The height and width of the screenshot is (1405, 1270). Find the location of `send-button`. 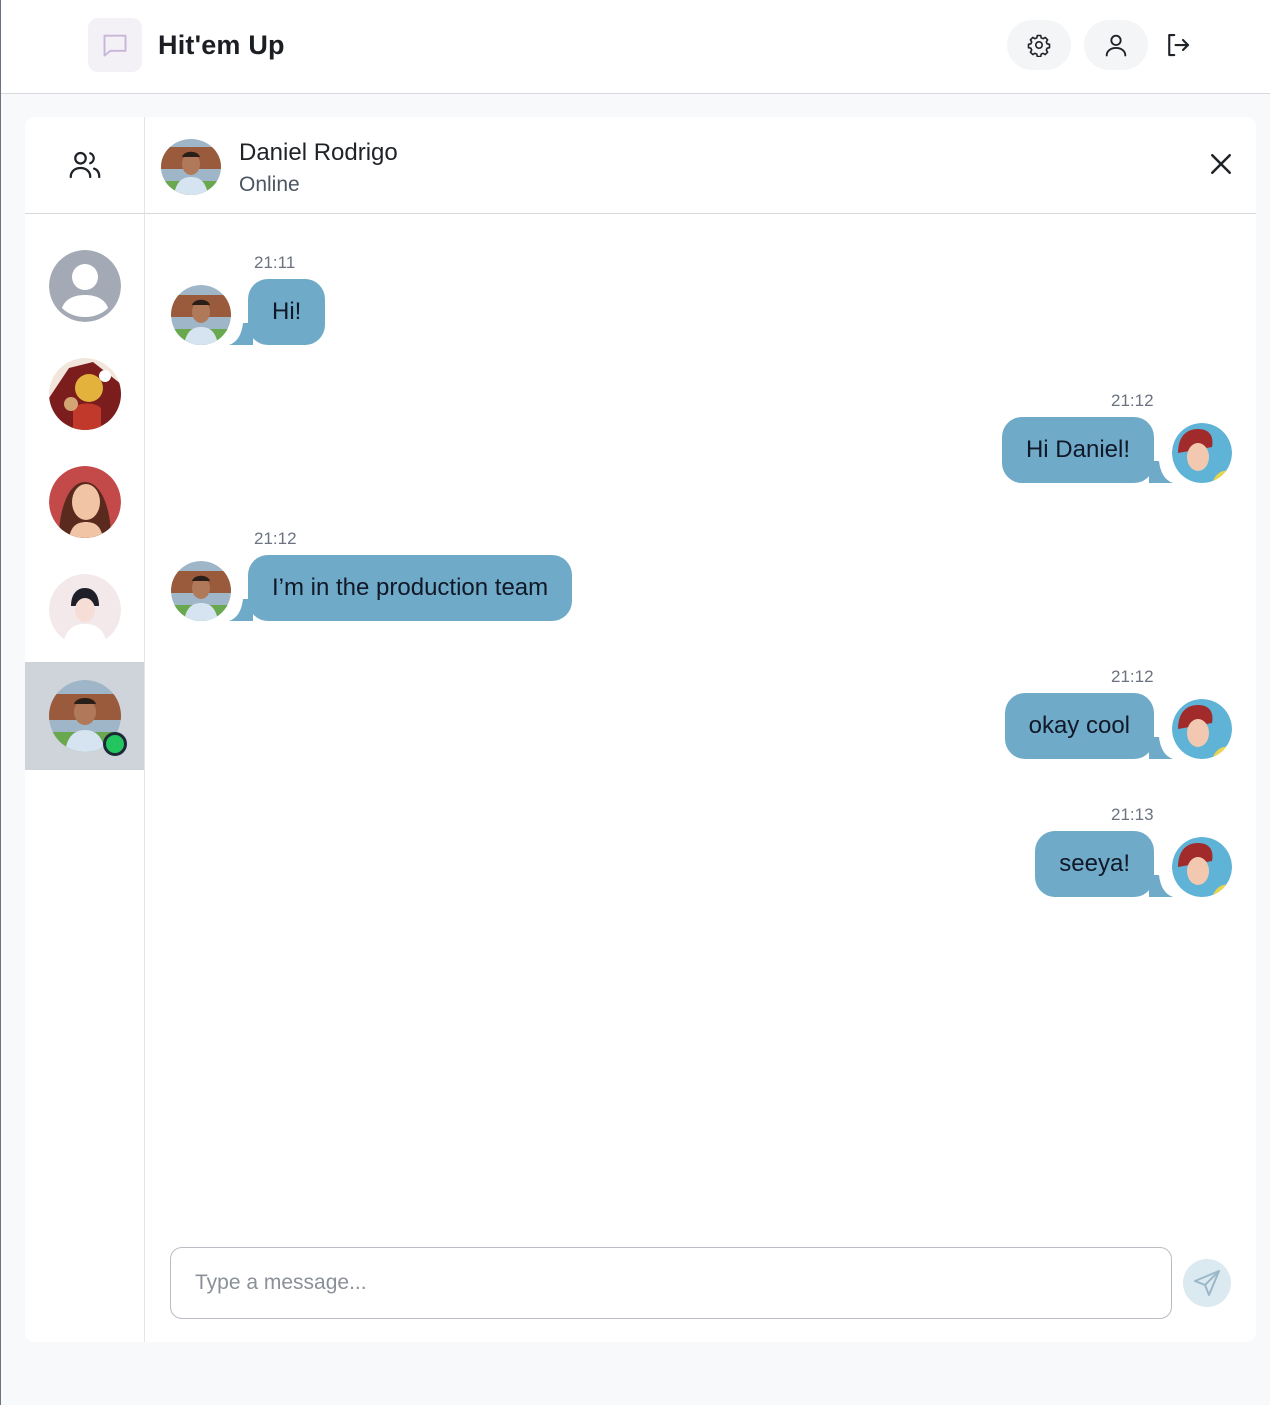

send-button is located at coordinates (1207, 1283).